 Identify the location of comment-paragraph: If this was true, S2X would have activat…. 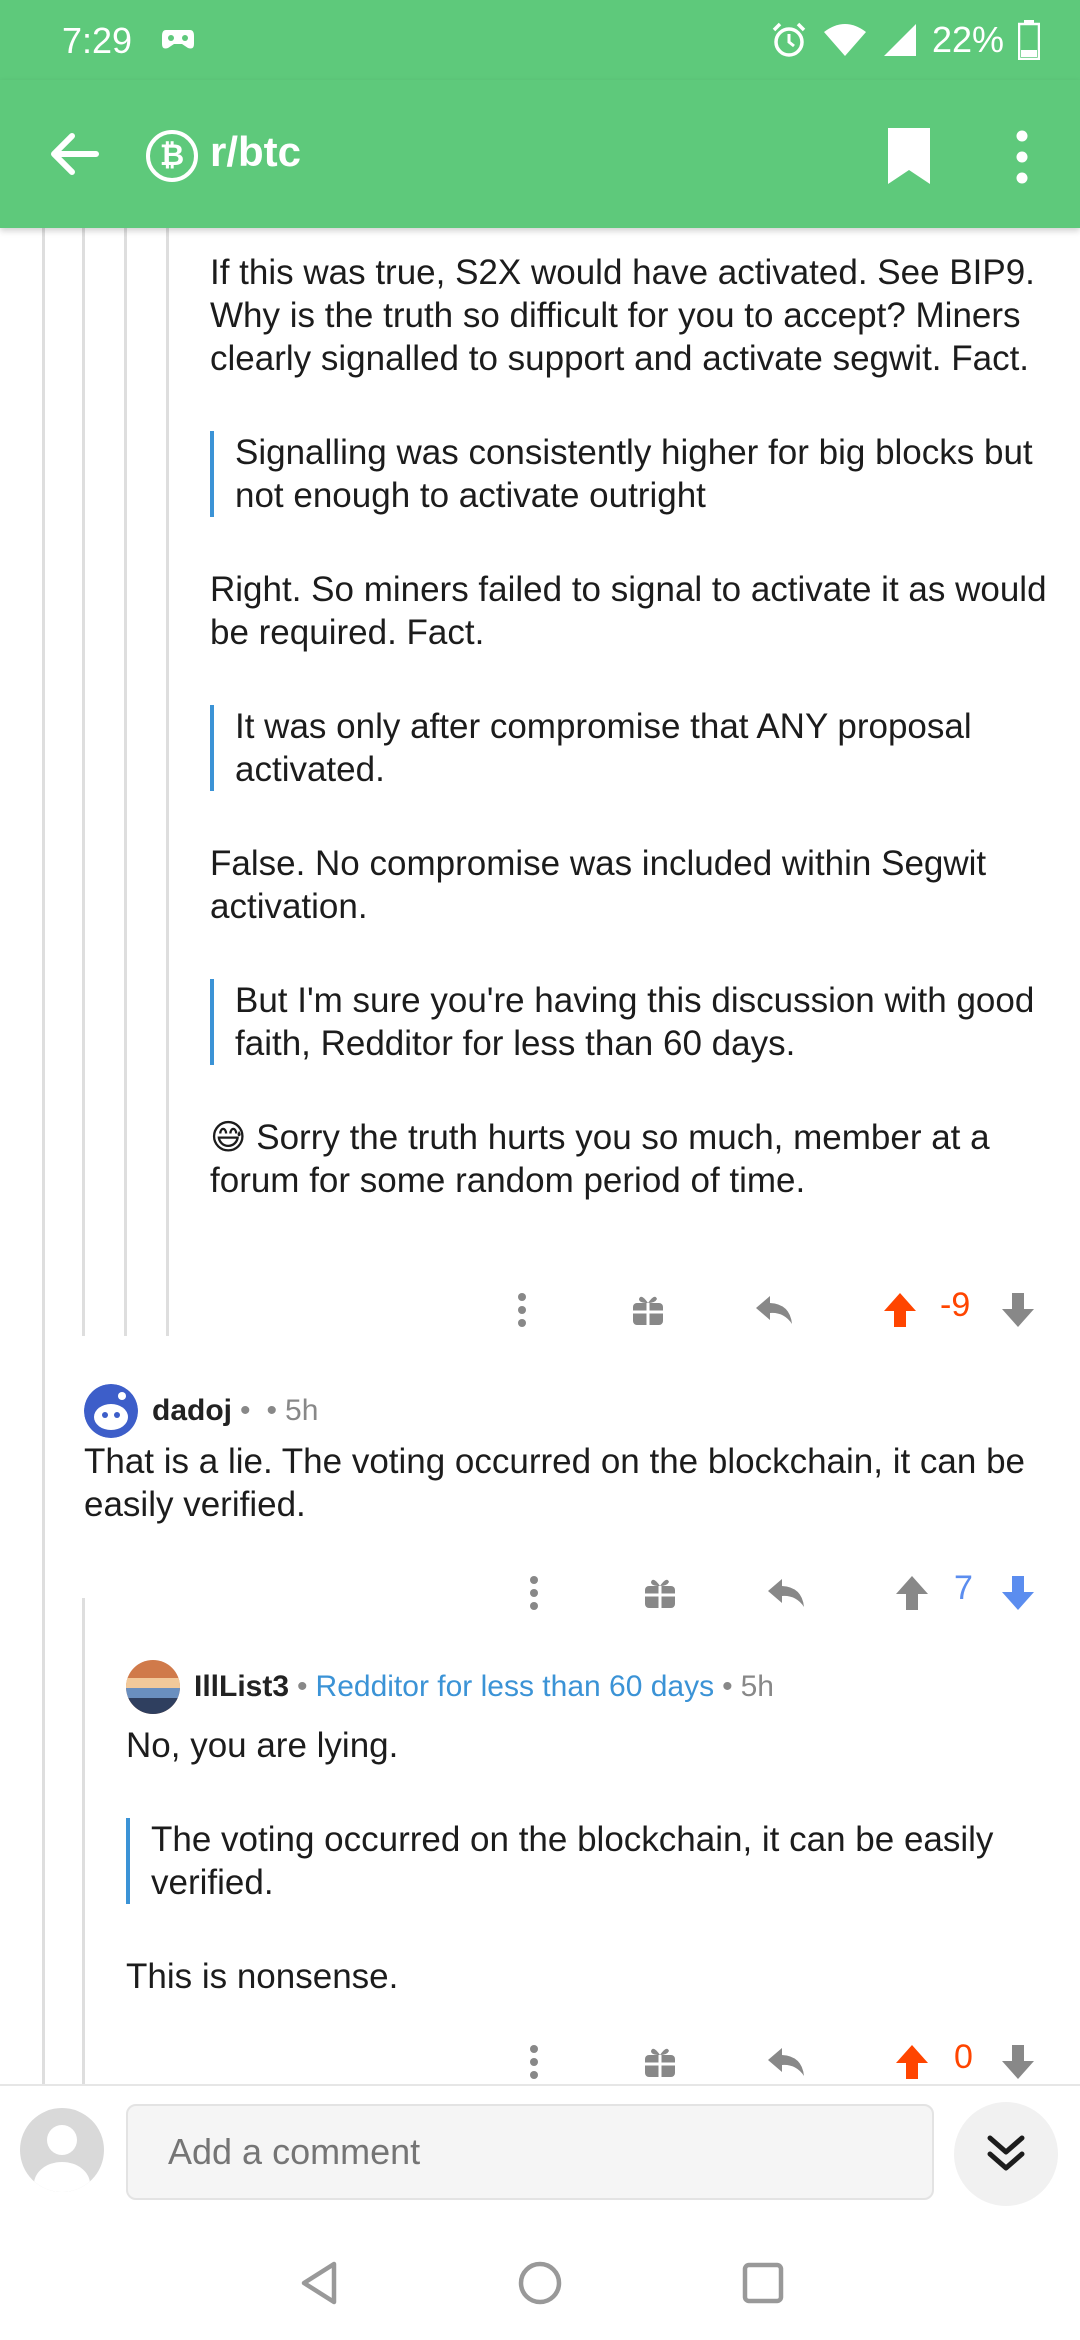
(622, 315).